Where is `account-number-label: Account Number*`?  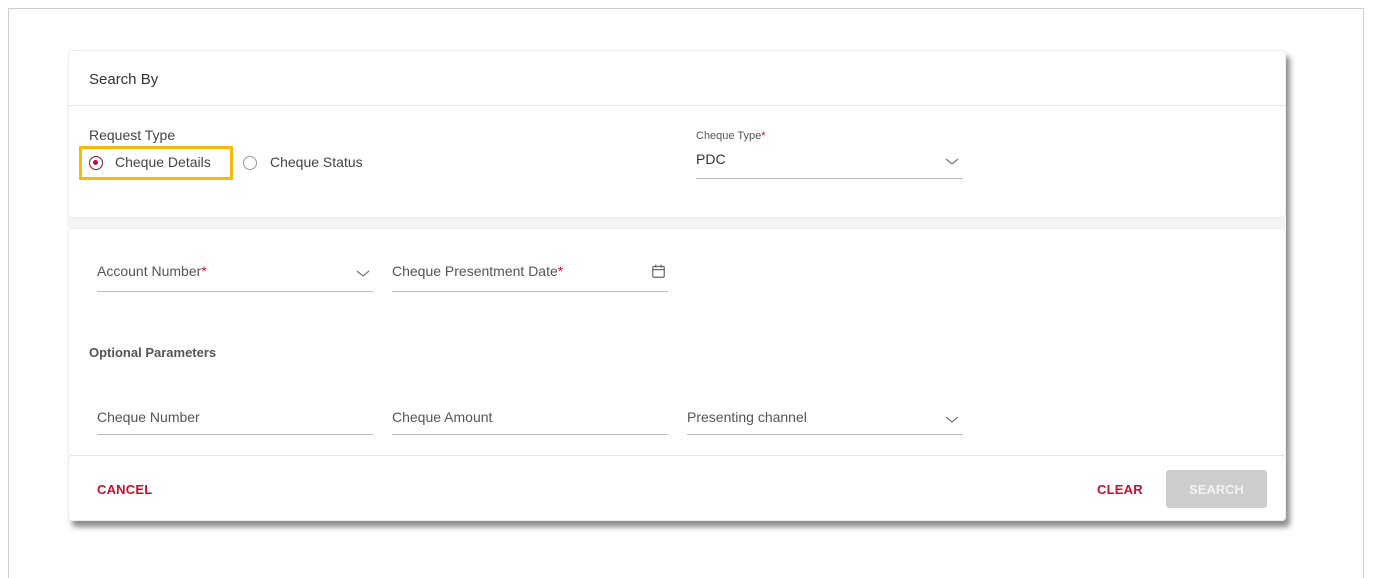 account-number-label: Account Number* is located at coordinates (152, 271).